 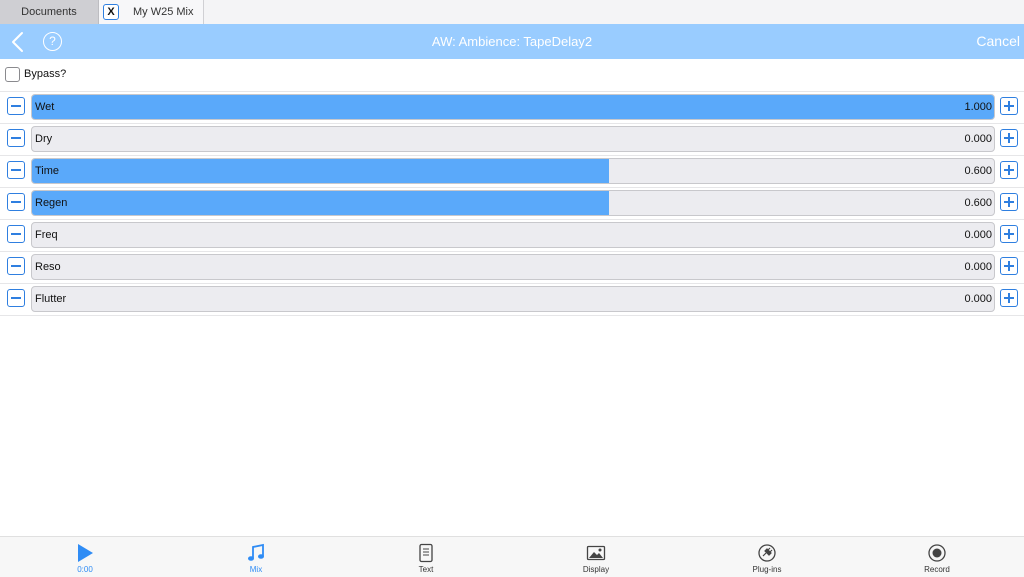 I want to click on param-slider: Flutter 0.000, so click(x=513, y=299).